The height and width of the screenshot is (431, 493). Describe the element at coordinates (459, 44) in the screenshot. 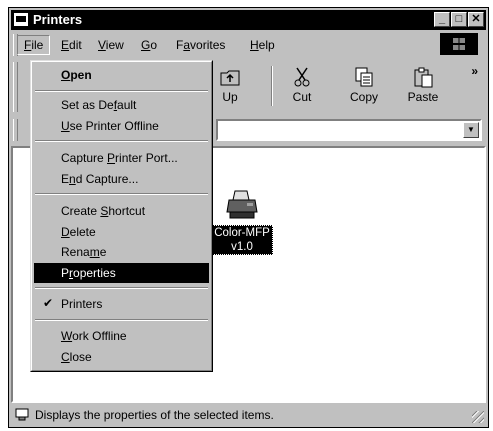

I see `windows-logo-icon` at that location.